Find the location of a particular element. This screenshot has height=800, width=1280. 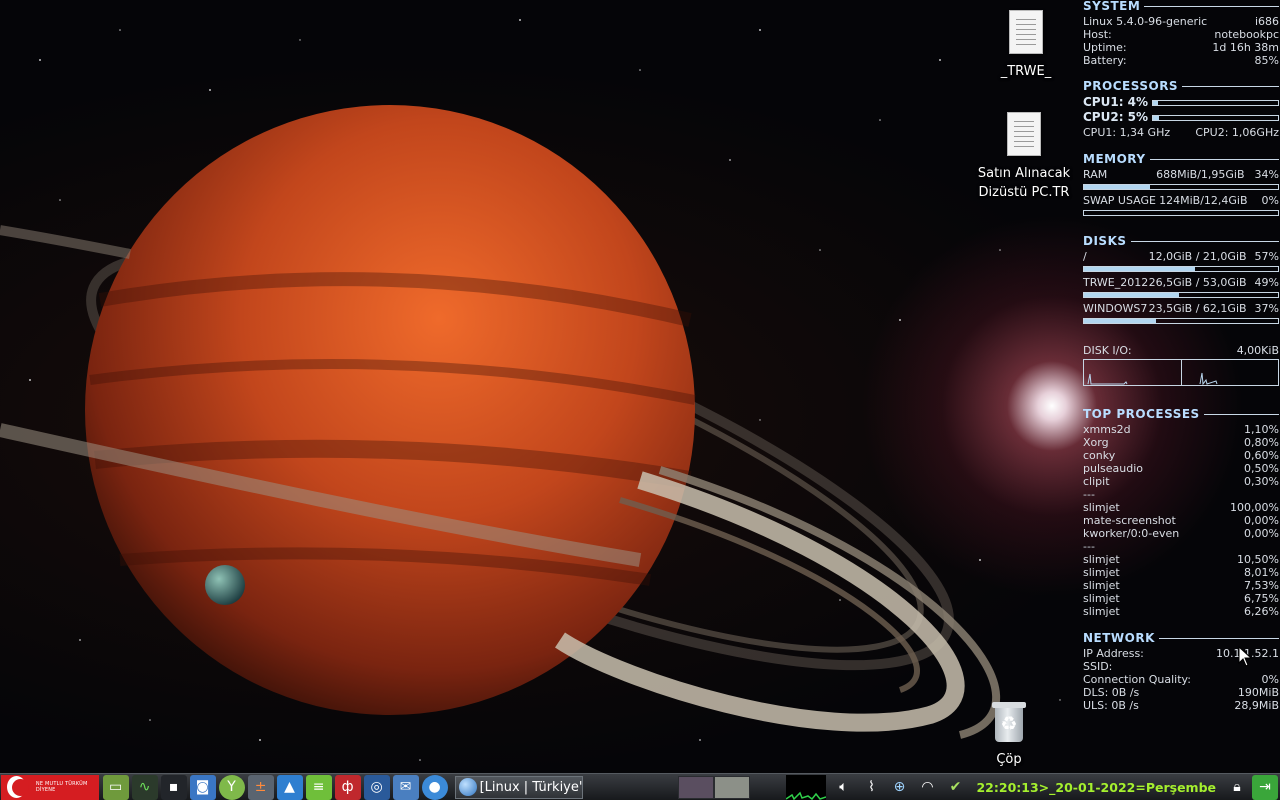

arch-value: i686 is located at coordinates (1266, 21).